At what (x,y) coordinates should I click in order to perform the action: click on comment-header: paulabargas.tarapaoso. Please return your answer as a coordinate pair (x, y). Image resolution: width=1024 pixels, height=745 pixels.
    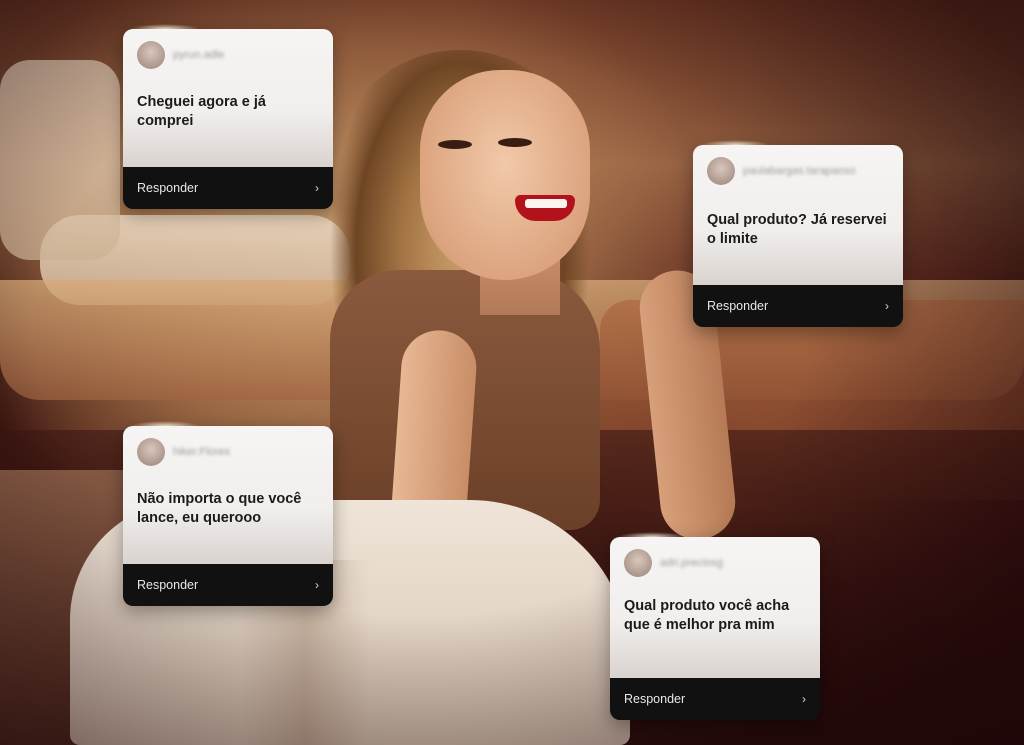
    Looking at the image, I should click on (798, 171).